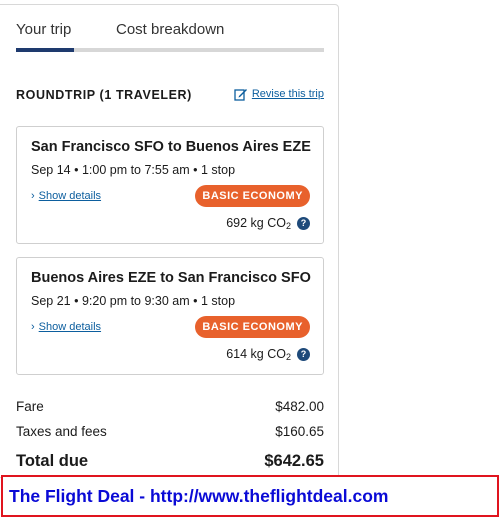  What do you see at coordinates (299, 431) in the screenshot?
I see `taxes-value: $160.65` at bounding box center [299, 431].